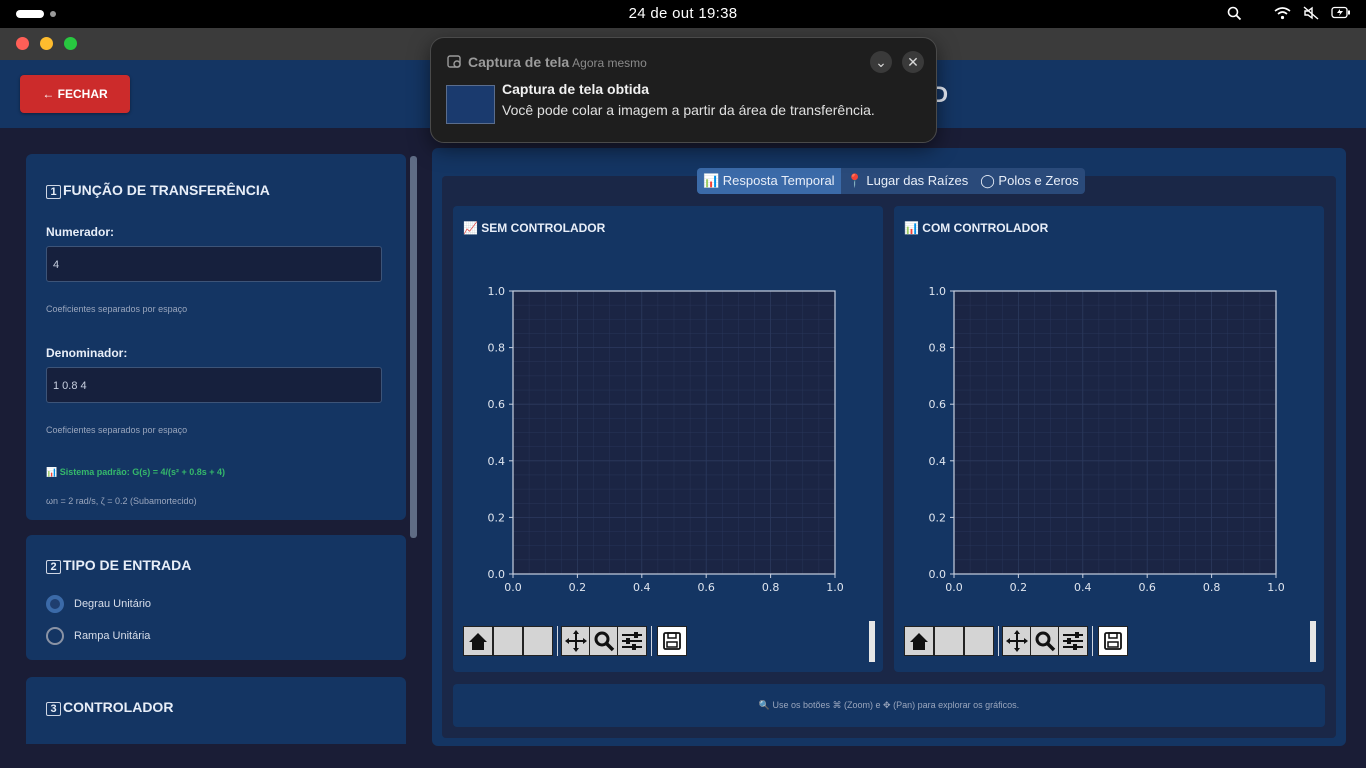  Describe the element at coordinates (455, 64) in the screenshot. I see `screenshot-app-icon` at that location.